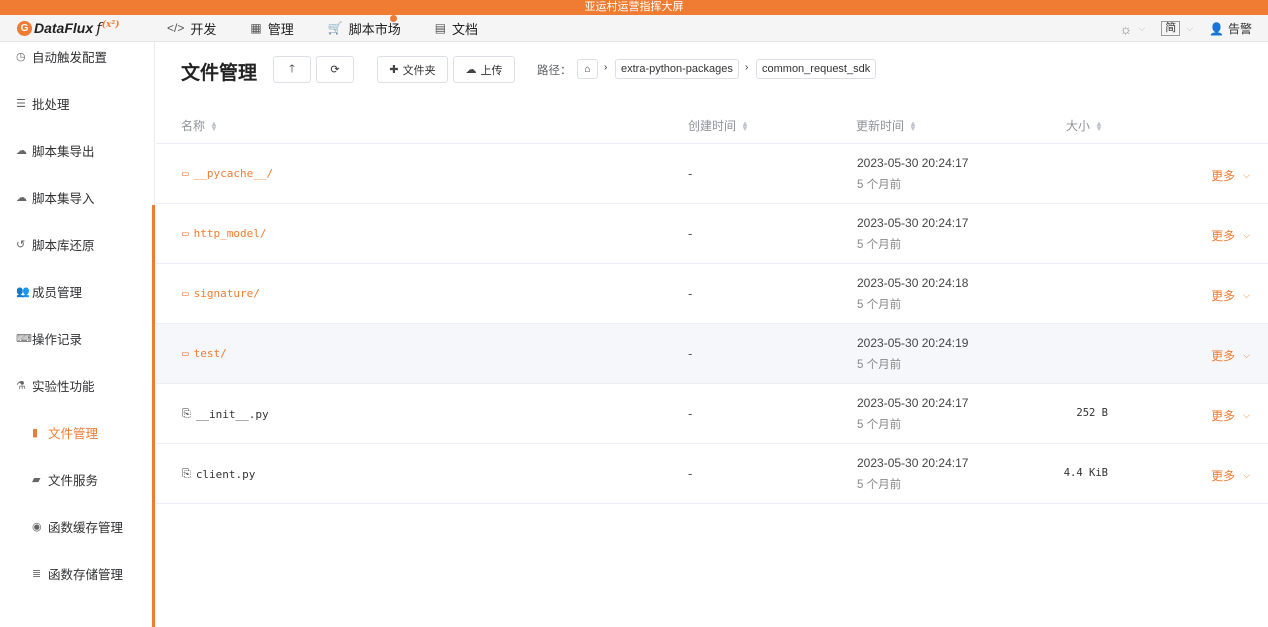 The image size is (1268, 627). What do you see at coordinates (880, 126) in the screenshot?
I see `column-label: 更新时间` at bounding box center [880, 126].